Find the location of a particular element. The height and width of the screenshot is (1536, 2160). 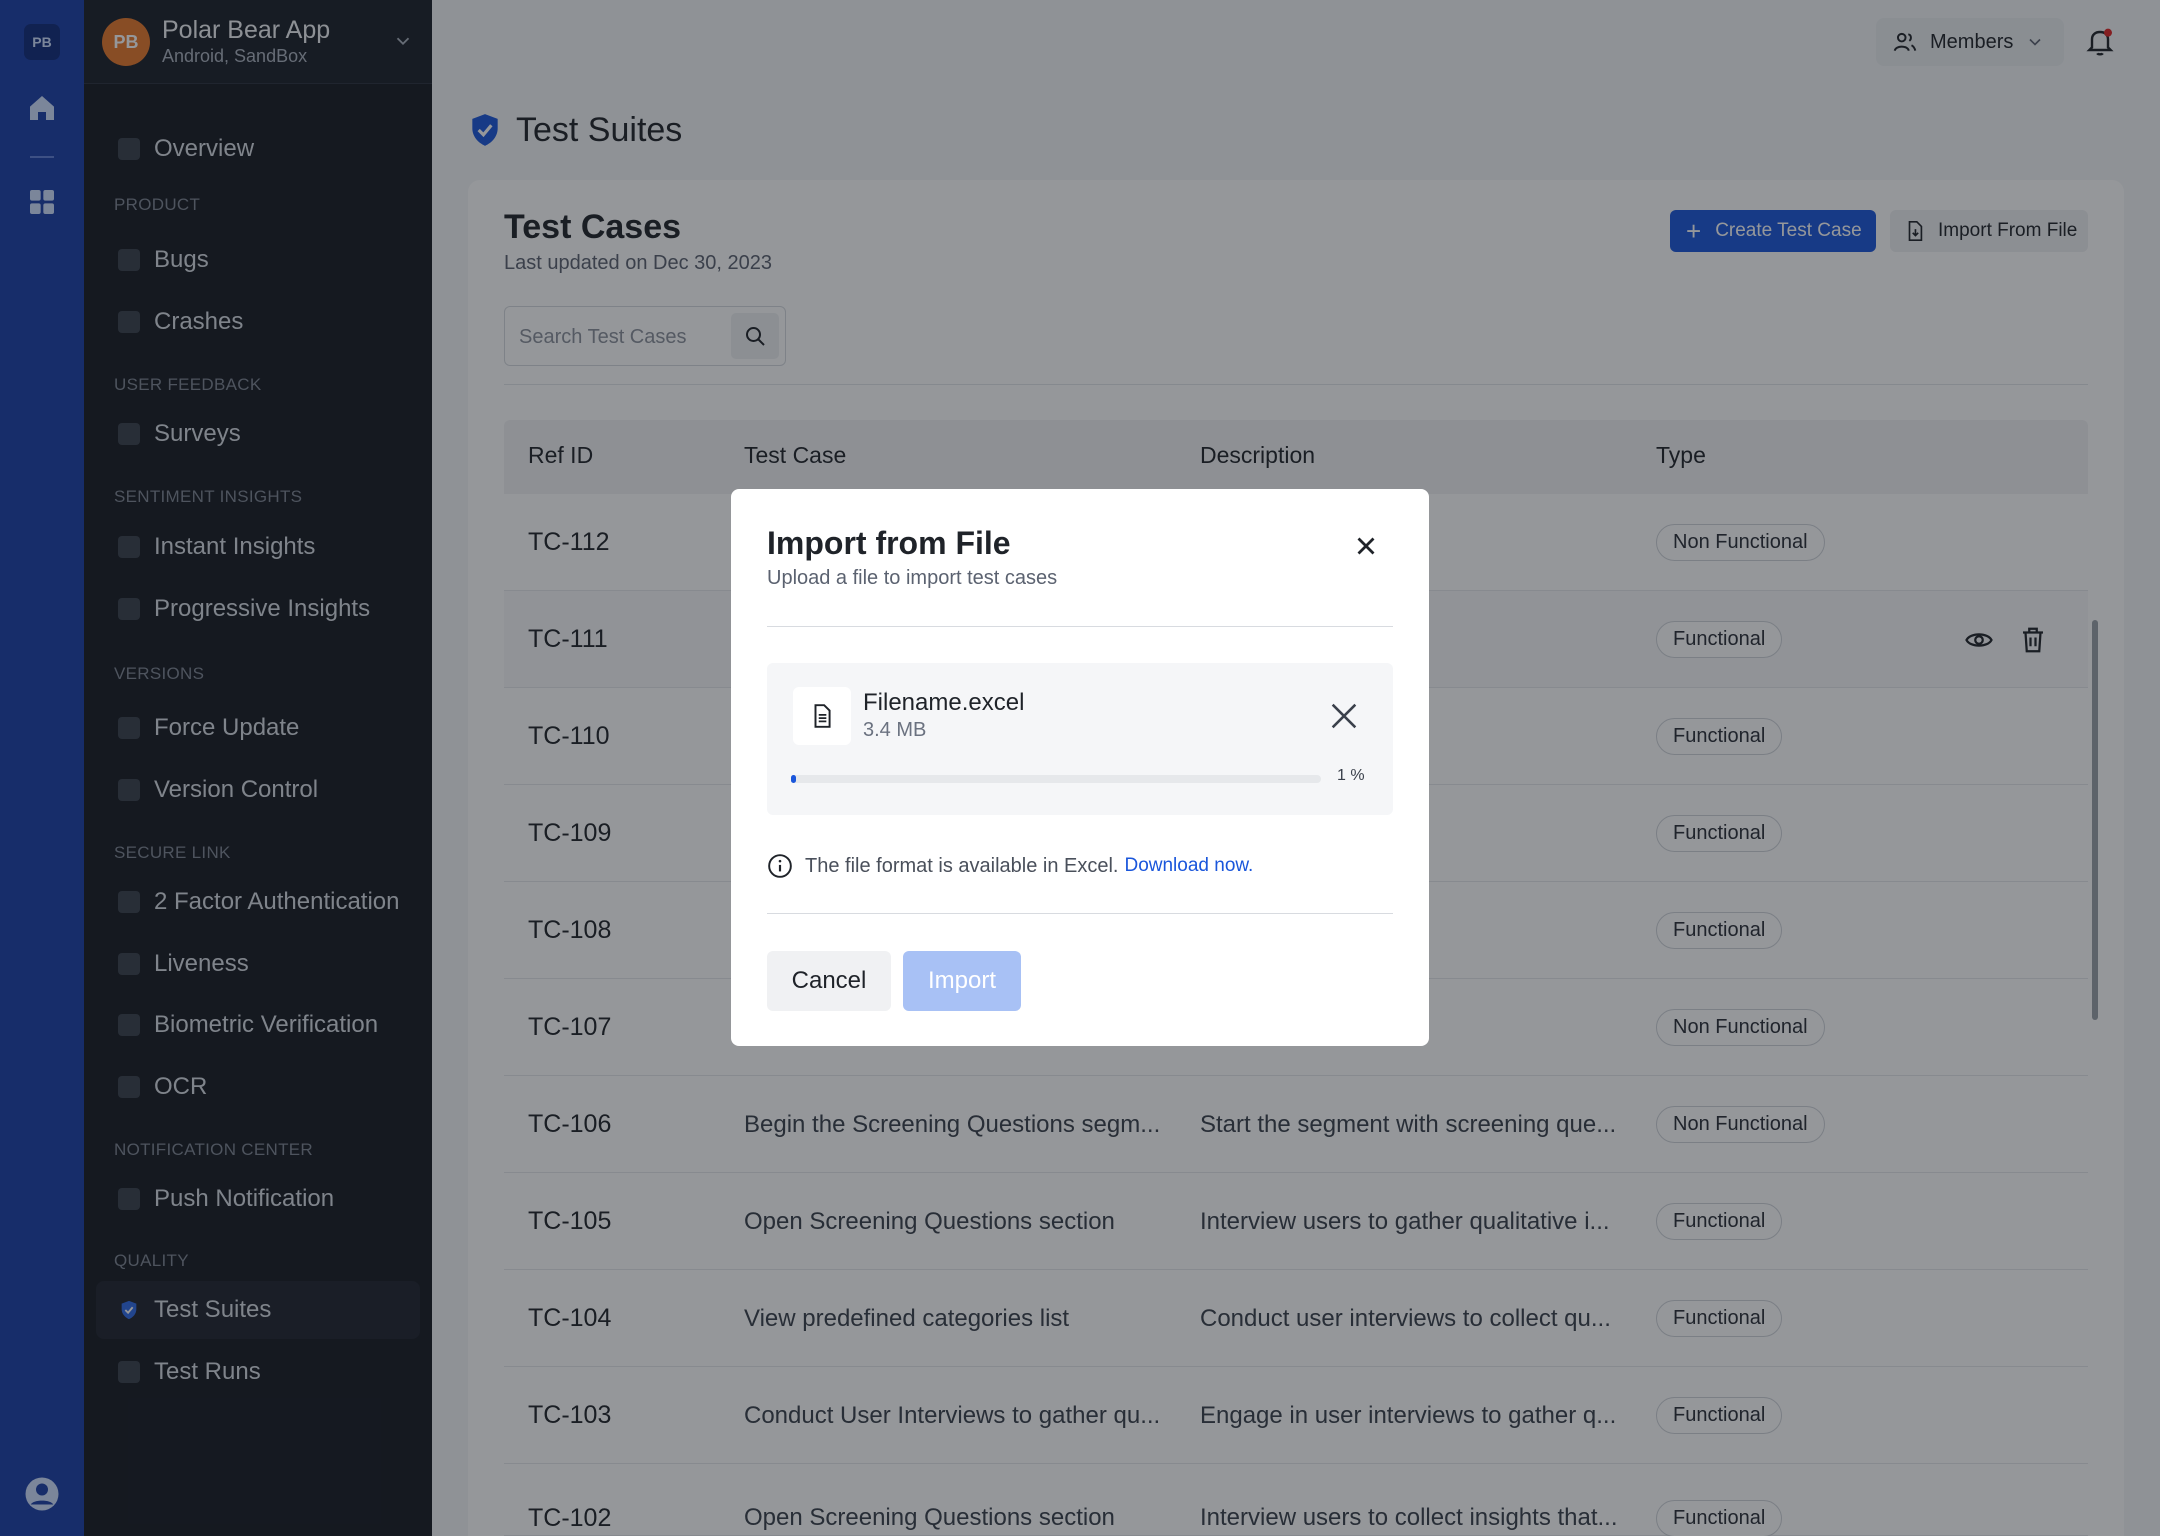

cancel-button: Cancel is located at coordinates (829, 981).